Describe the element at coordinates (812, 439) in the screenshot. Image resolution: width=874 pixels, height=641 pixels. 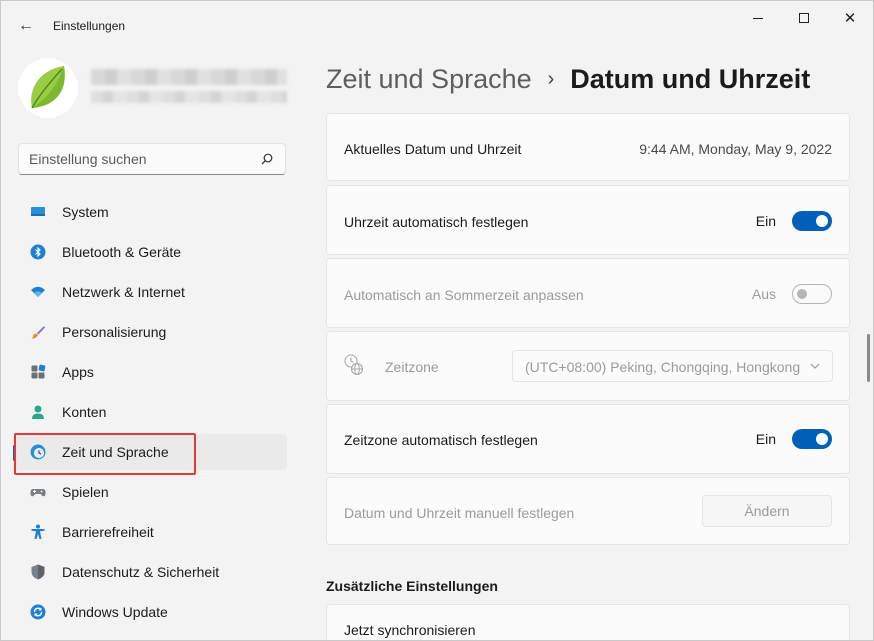
I see `auto-timezone-toggle` at that location.